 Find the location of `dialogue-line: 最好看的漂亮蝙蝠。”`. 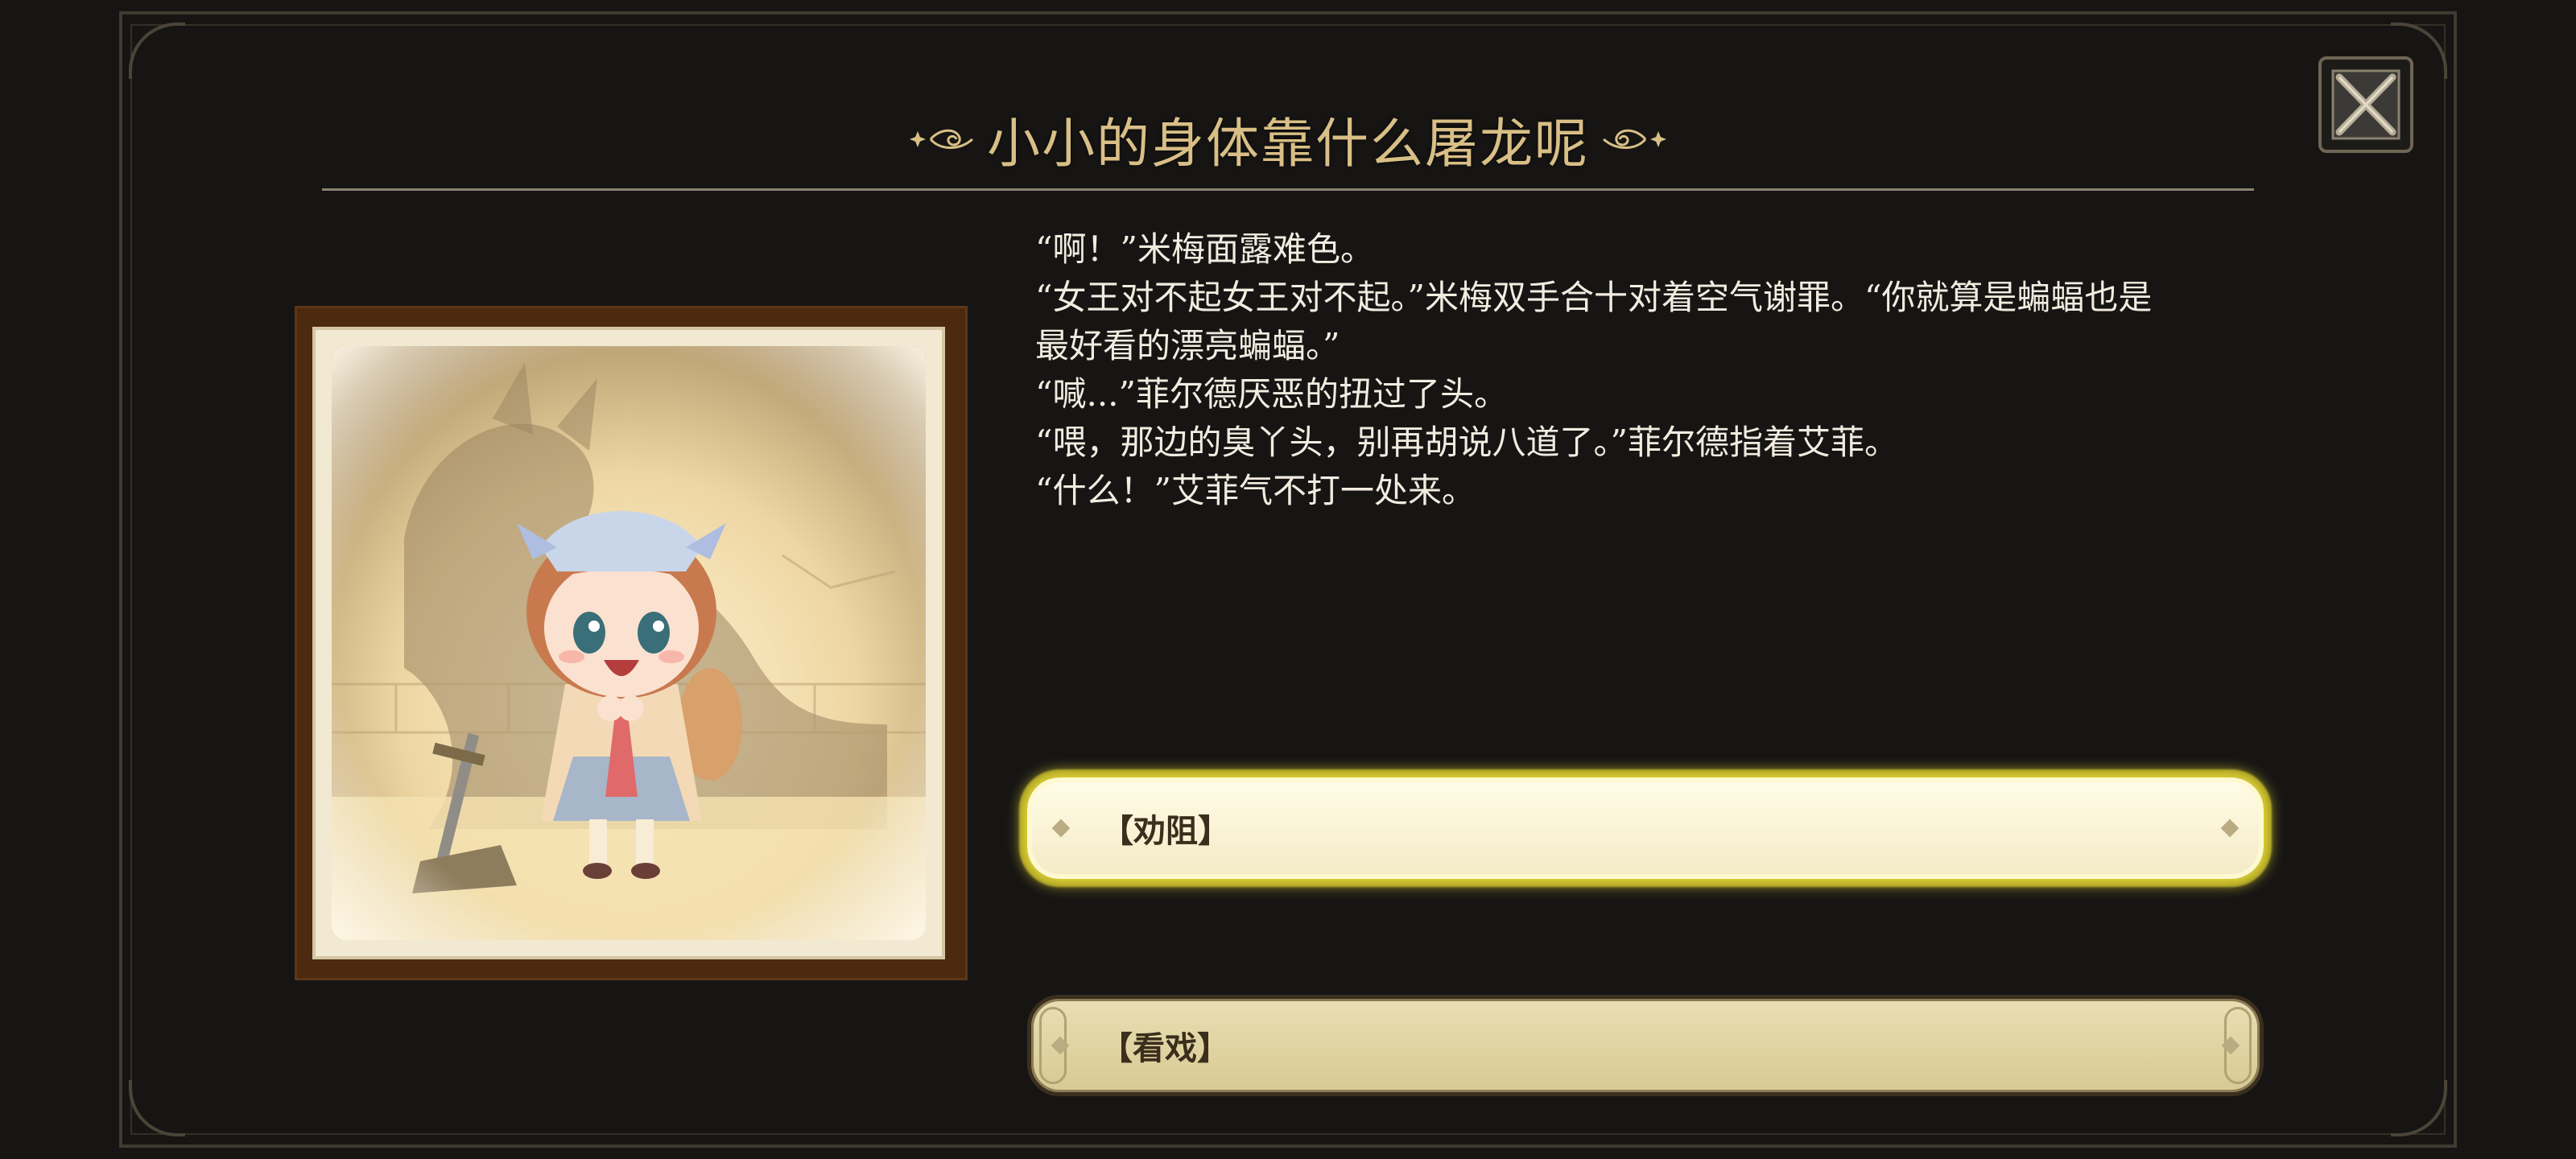

dialogue-line: 最好看的漂亮蝙蝠。” is located at coordinates (1187, 345).